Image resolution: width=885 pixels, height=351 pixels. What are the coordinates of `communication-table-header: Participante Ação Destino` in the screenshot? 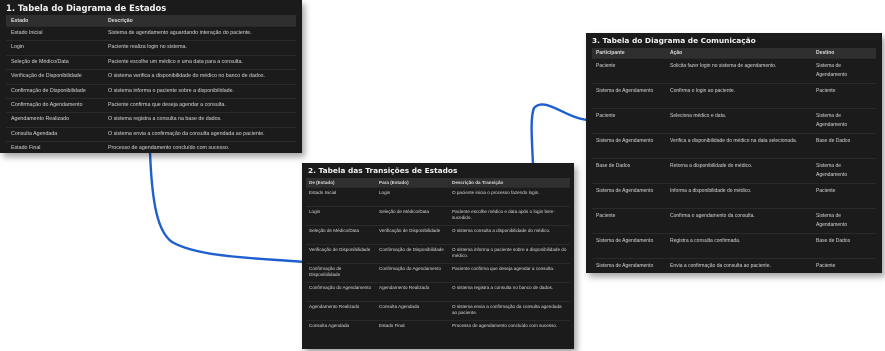 It's located at (734, 53).